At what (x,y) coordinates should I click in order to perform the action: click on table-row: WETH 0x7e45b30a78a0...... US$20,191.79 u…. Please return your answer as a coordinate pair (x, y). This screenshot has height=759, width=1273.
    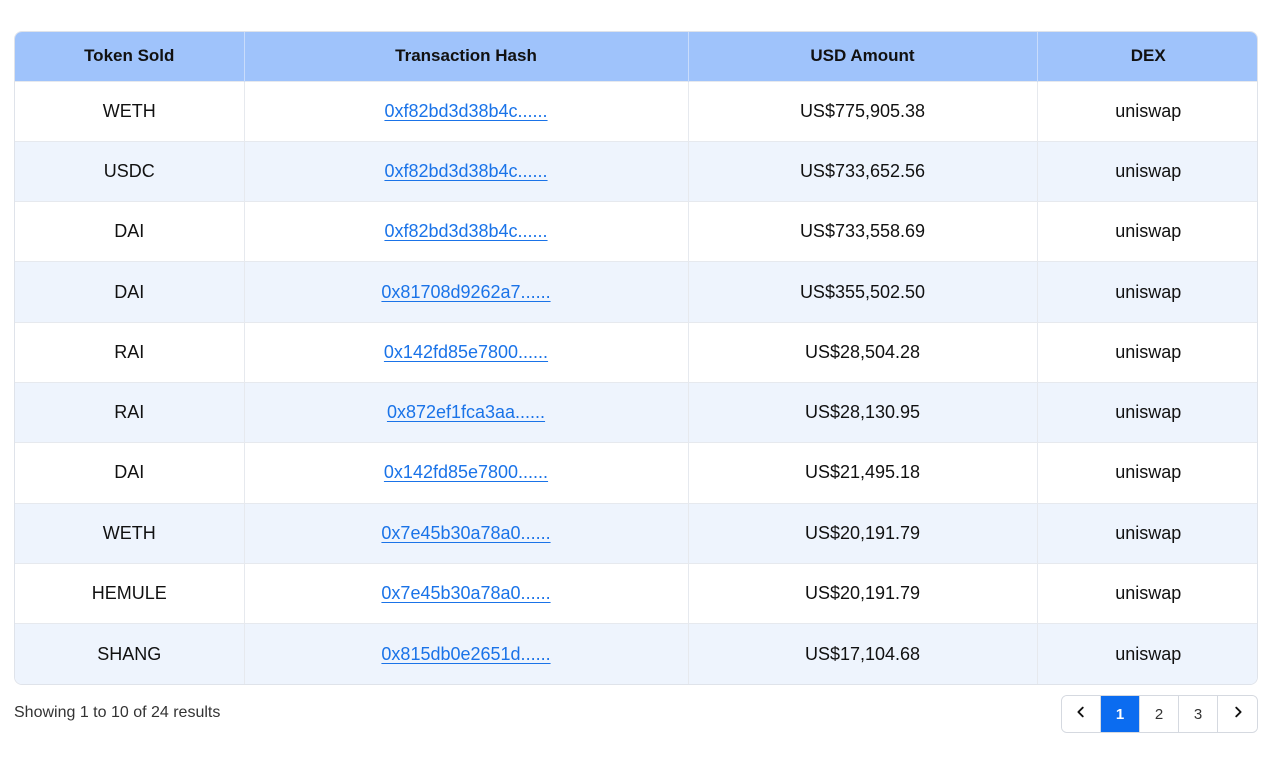
    Looking at the image, I should click on (636, 533).